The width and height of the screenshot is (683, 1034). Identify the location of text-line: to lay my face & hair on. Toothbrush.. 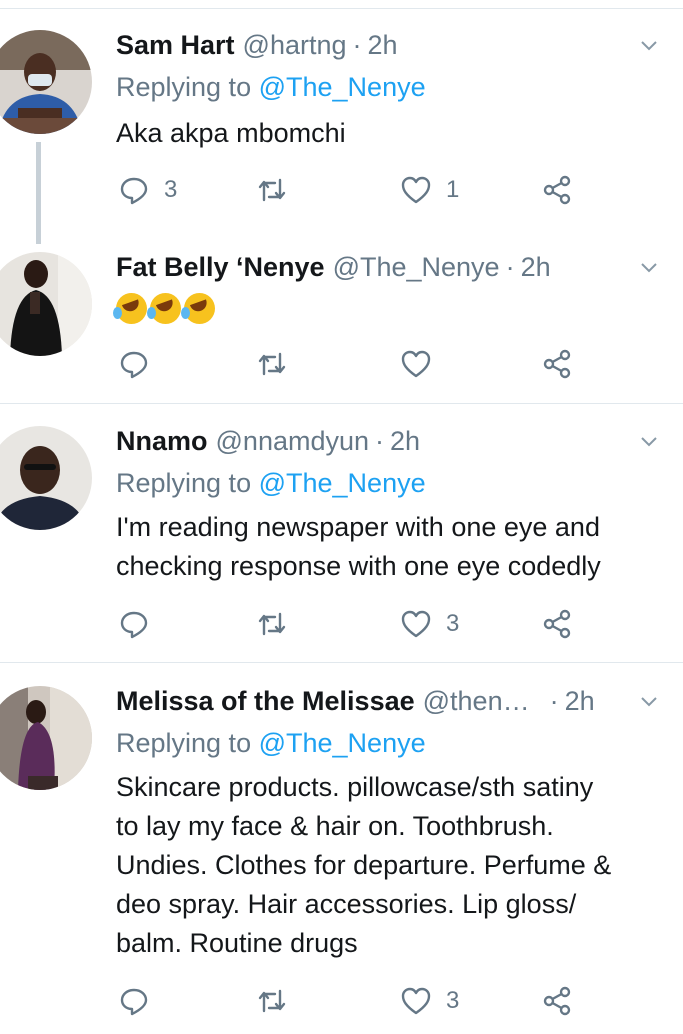
(335, 826).